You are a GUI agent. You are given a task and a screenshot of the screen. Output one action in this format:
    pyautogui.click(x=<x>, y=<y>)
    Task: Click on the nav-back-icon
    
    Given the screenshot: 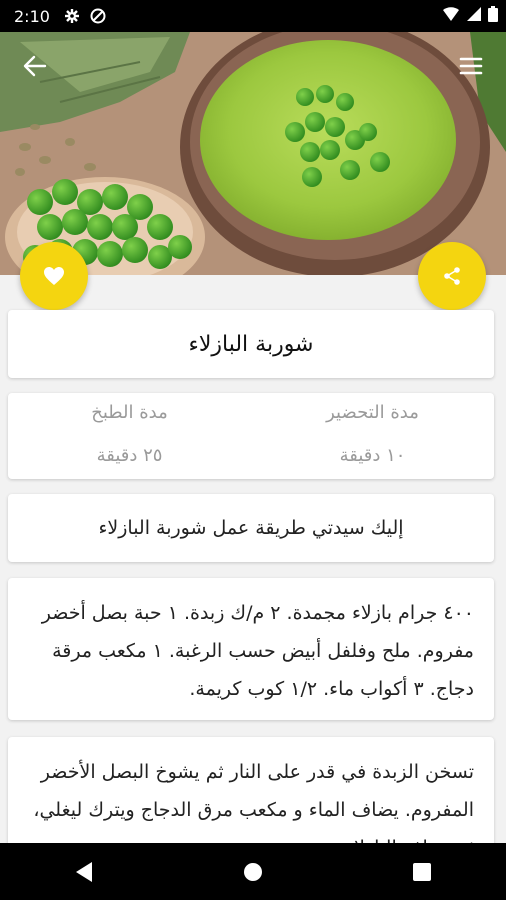 What is the action you would take?
    pyautogui.click(x=84, y=871)
    